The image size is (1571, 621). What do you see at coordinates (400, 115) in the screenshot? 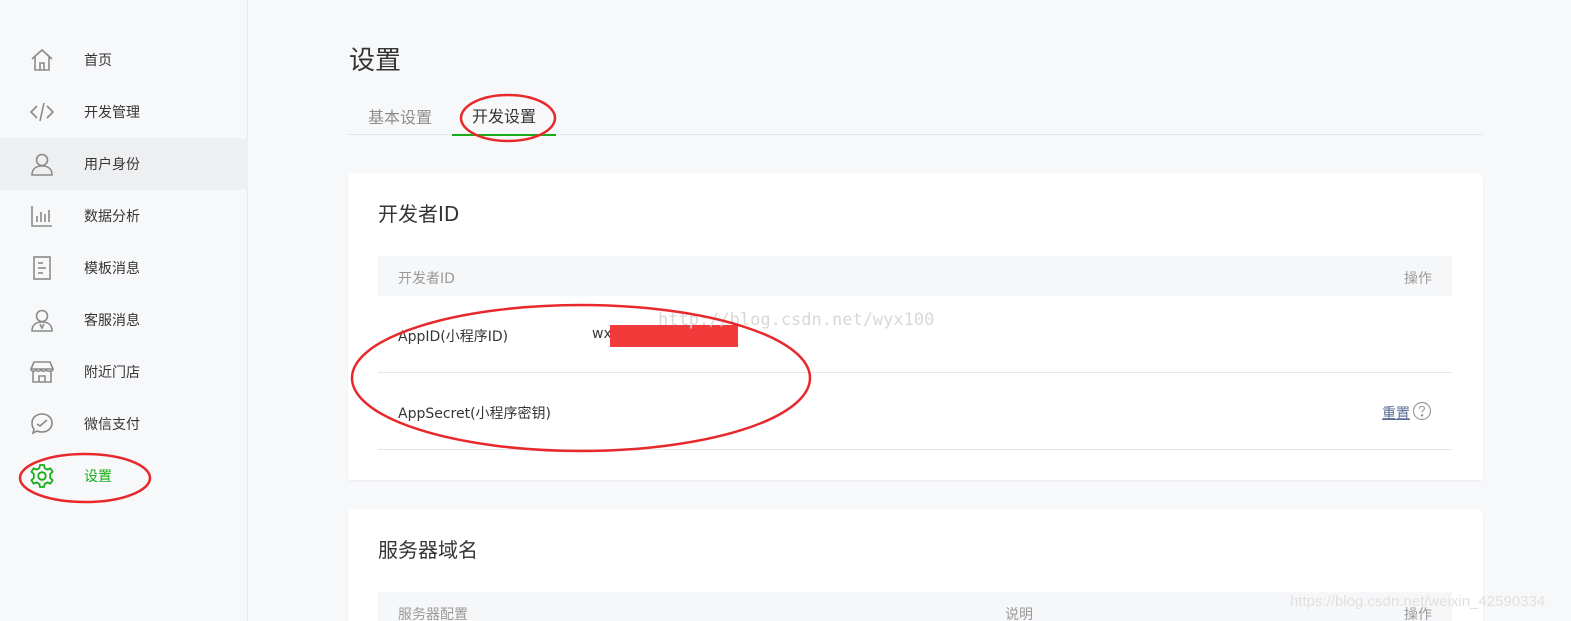
I see `tab-basic-settings: 基本设置` at bounding box center [400, 115].